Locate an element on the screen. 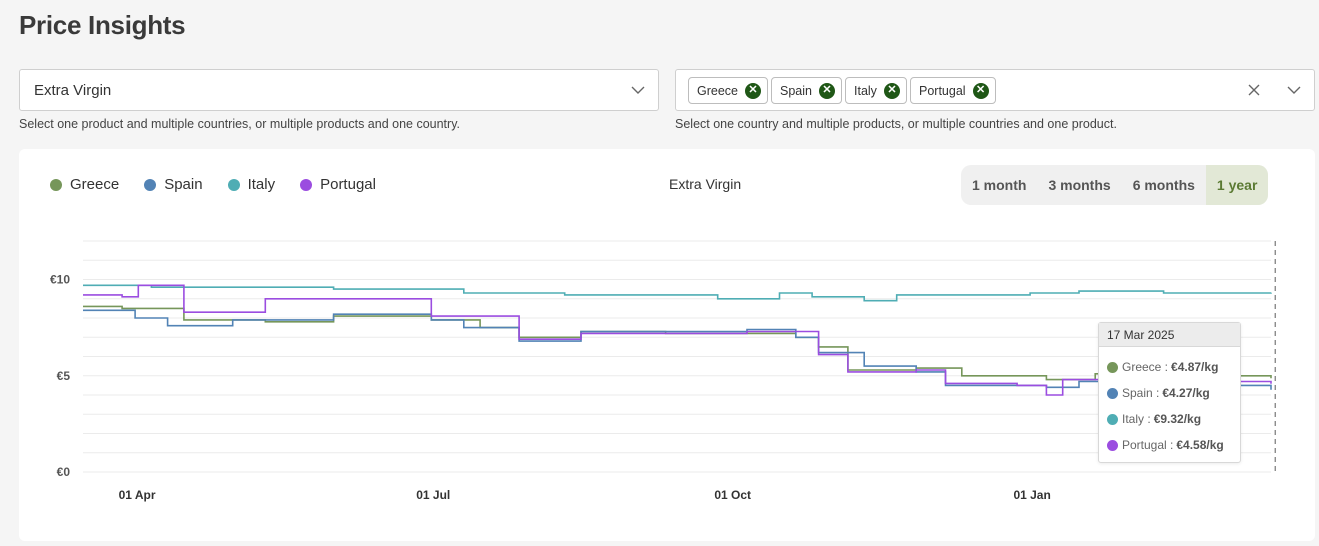 Image resolution: width=1319 pixels, height=546 pixels. chip-spain: Spain ✕ is located at coordinates (806, 90).